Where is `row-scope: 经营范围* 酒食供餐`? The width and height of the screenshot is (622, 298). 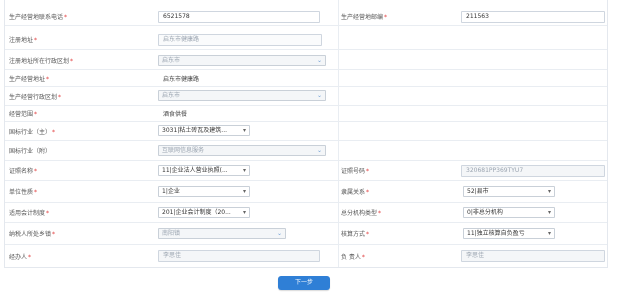 row-scope: 经营范围* 酒食供餐 is located at coordinates (306, 114).